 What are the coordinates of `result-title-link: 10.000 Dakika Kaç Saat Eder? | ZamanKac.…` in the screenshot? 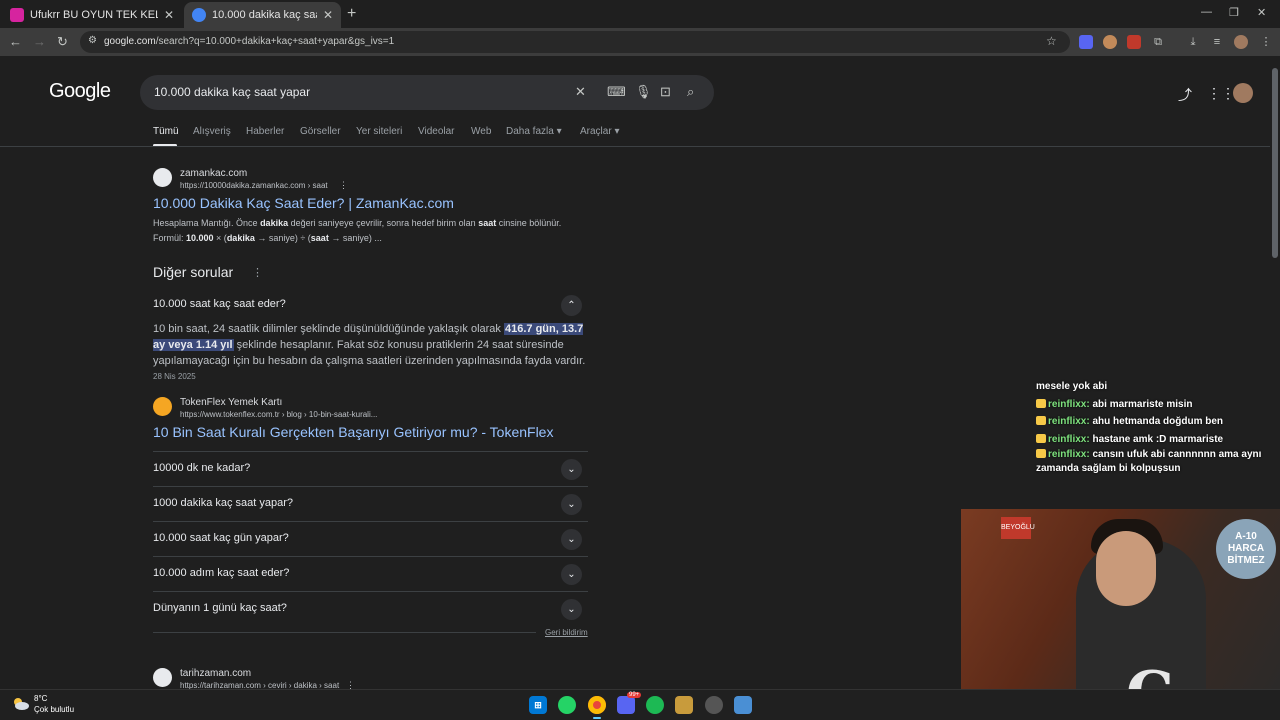 It's located at (303, 203).